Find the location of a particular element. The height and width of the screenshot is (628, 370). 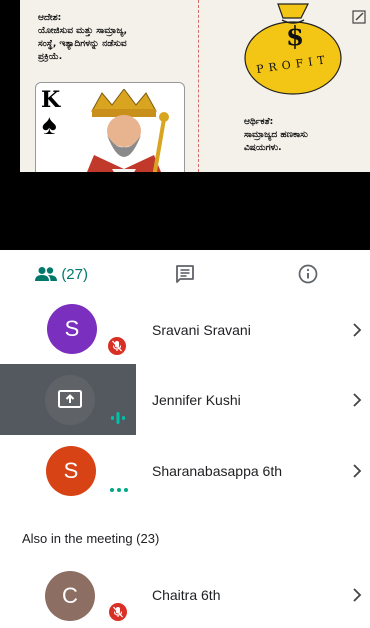

participant-name: Jennifer Kushi is located at coordinates (196, 400).